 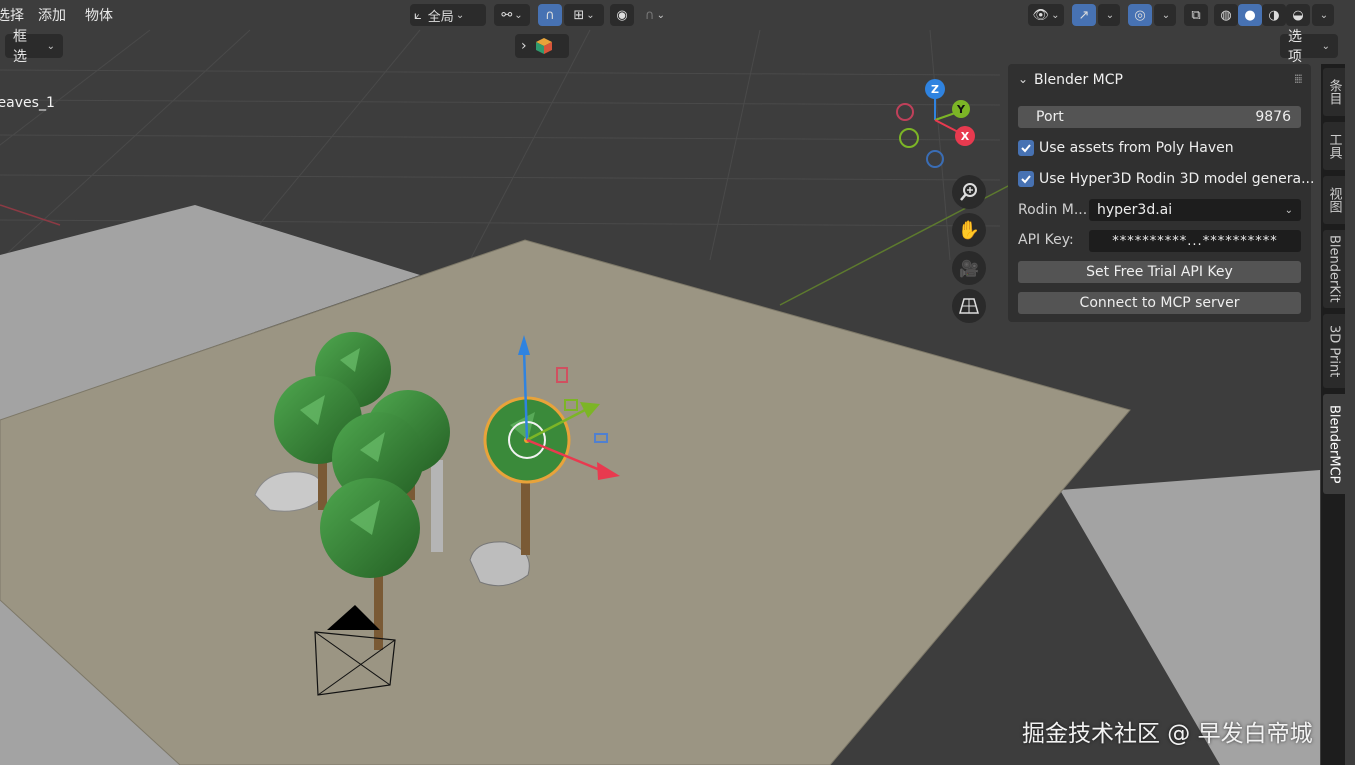 I want to click on rendered-shading-button: ◒, so click(x=1298, y=15).